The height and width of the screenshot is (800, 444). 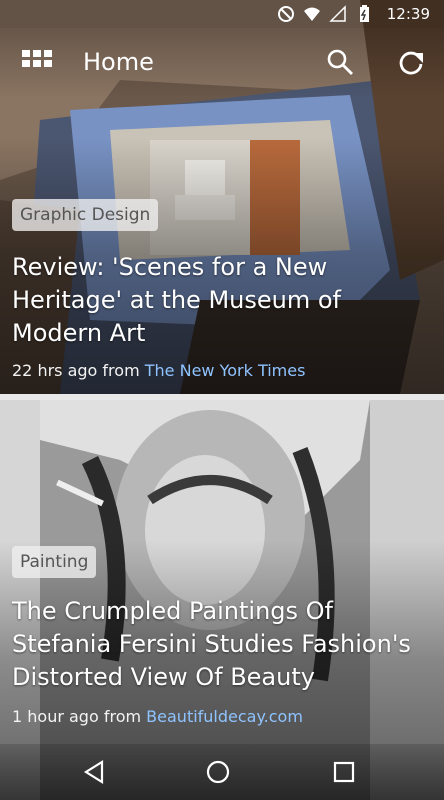 I want to click on wifi-icon, so click(x=311, y=14).